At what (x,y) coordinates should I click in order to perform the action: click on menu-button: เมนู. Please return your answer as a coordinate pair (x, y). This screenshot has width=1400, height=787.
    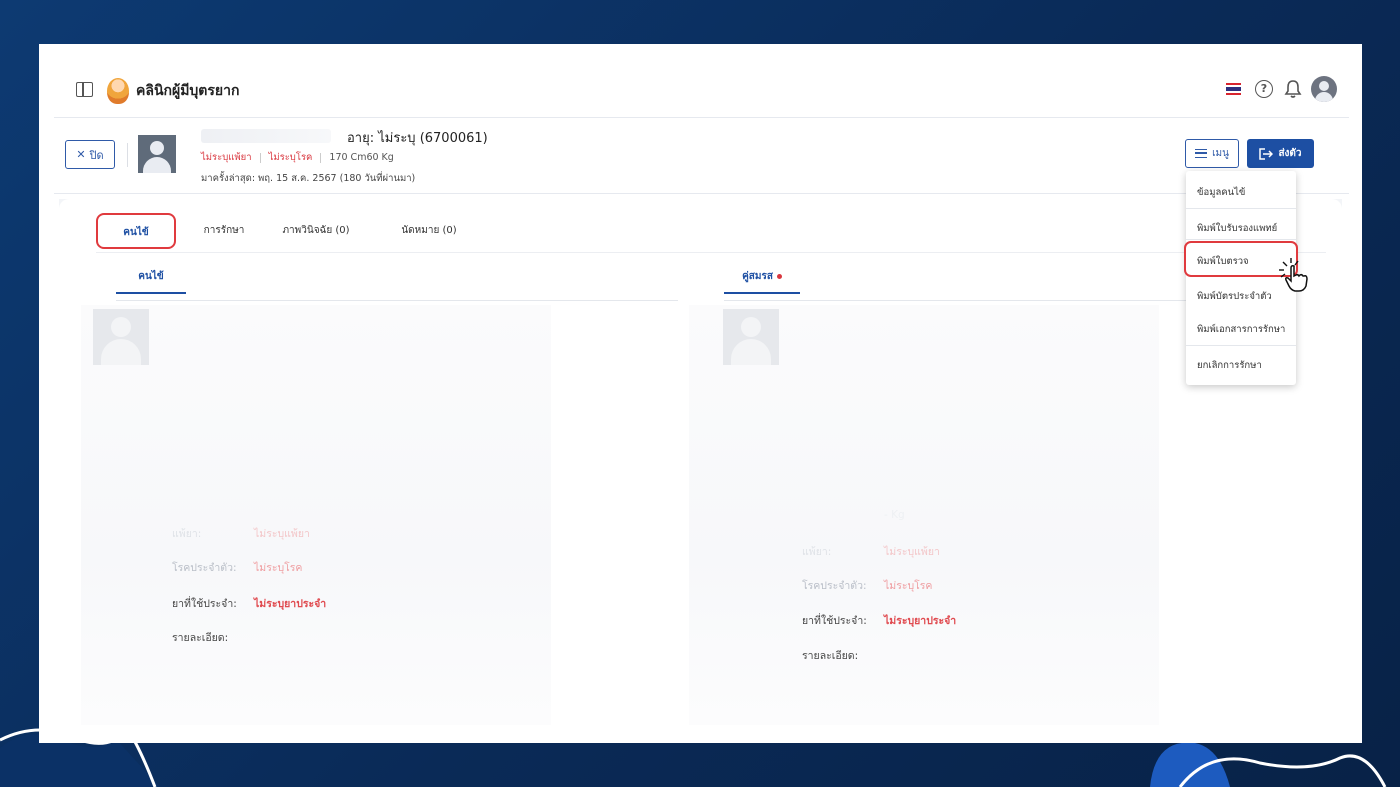
    Looking at the image, I should click on (1212, 153).